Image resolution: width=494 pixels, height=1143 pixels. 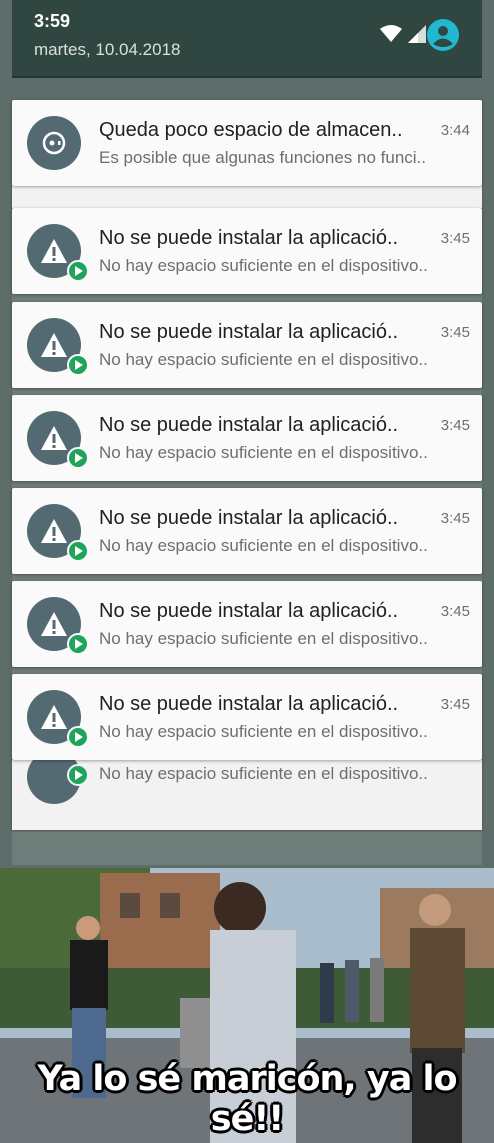 What do you see at coordinates (391, 34) in the screenshot?
I see `wifi-icon` at bounding box center [391, 34].